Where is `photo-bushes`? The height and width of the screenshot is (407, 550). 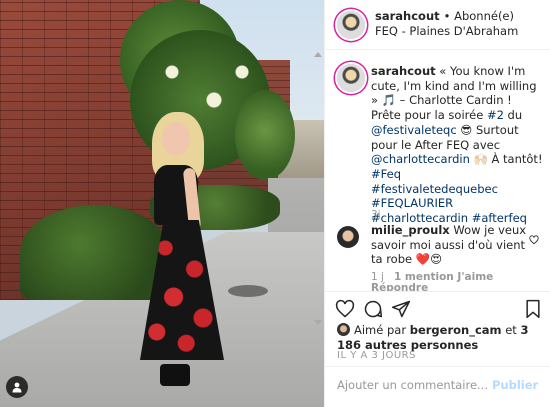
photo-bushes is located at coordinates (95, 252).